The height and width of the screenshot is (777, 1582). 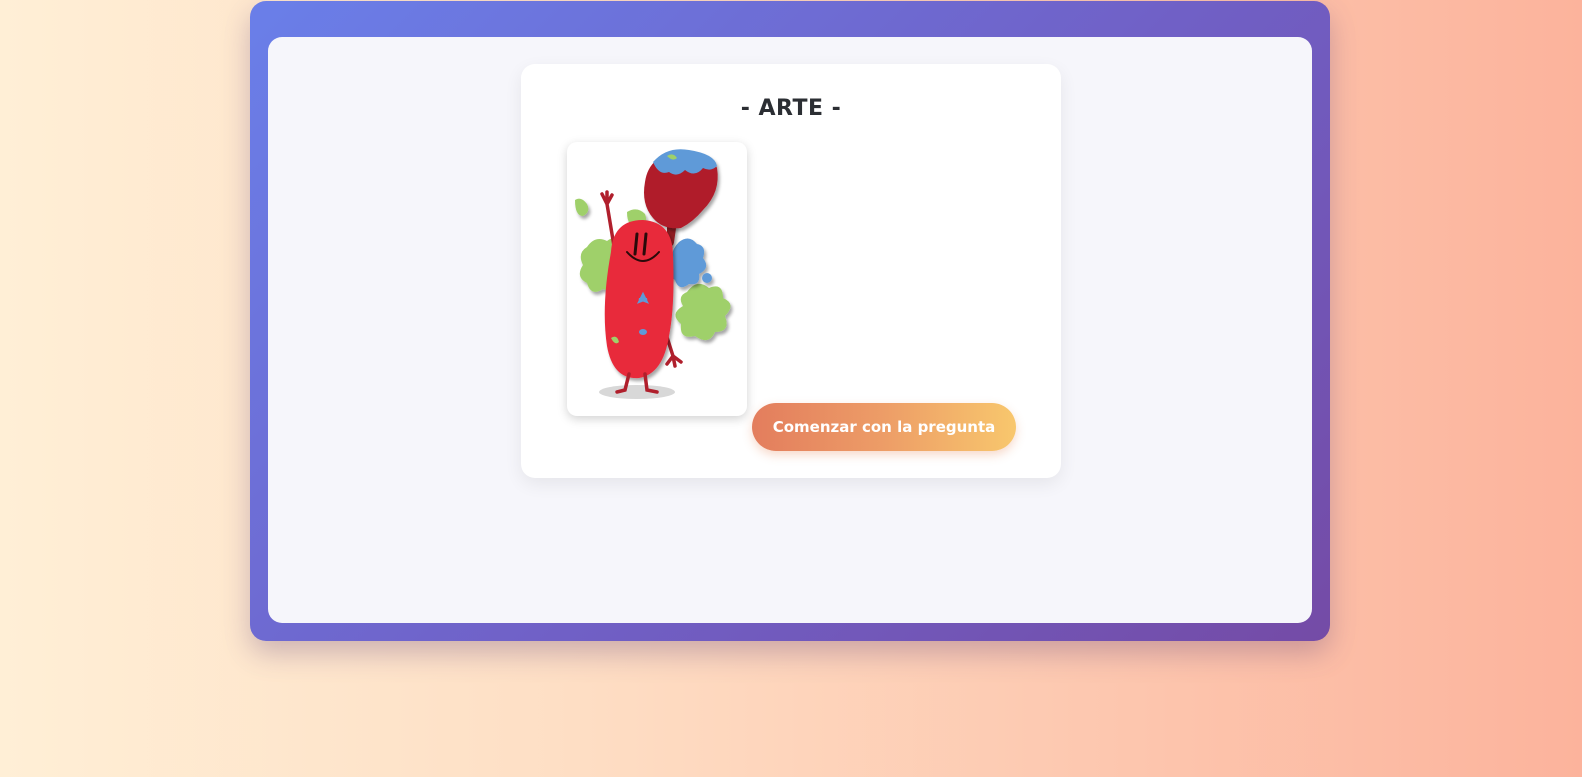 I want to click on category-card-image, so click(x=657, y=279).